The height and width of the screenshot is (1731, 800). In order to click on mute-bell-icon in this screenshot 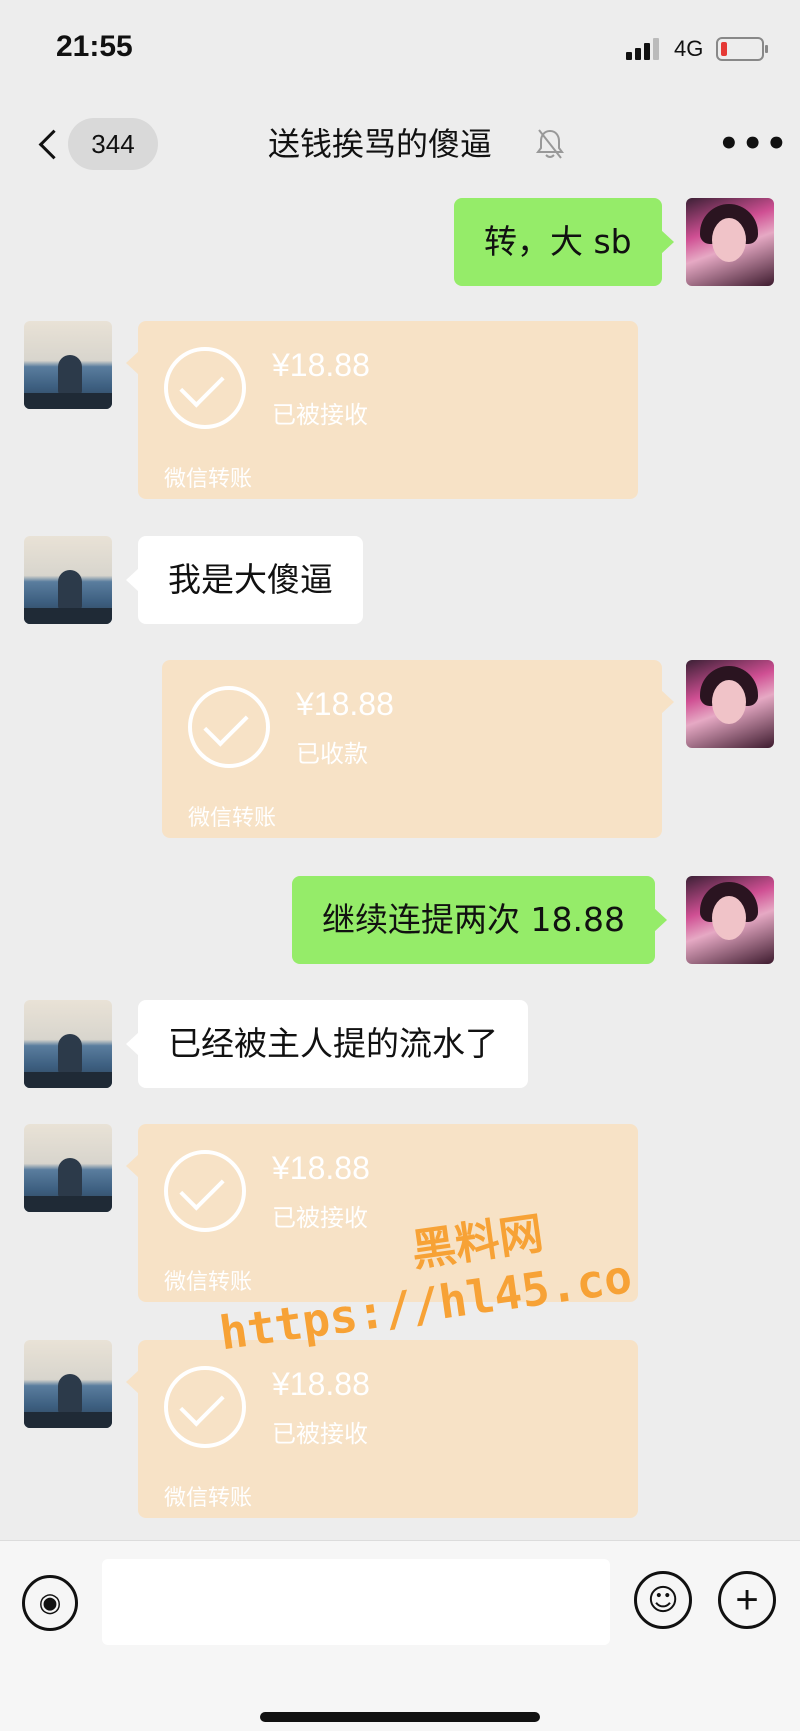, I will do `click(550, 144)`.